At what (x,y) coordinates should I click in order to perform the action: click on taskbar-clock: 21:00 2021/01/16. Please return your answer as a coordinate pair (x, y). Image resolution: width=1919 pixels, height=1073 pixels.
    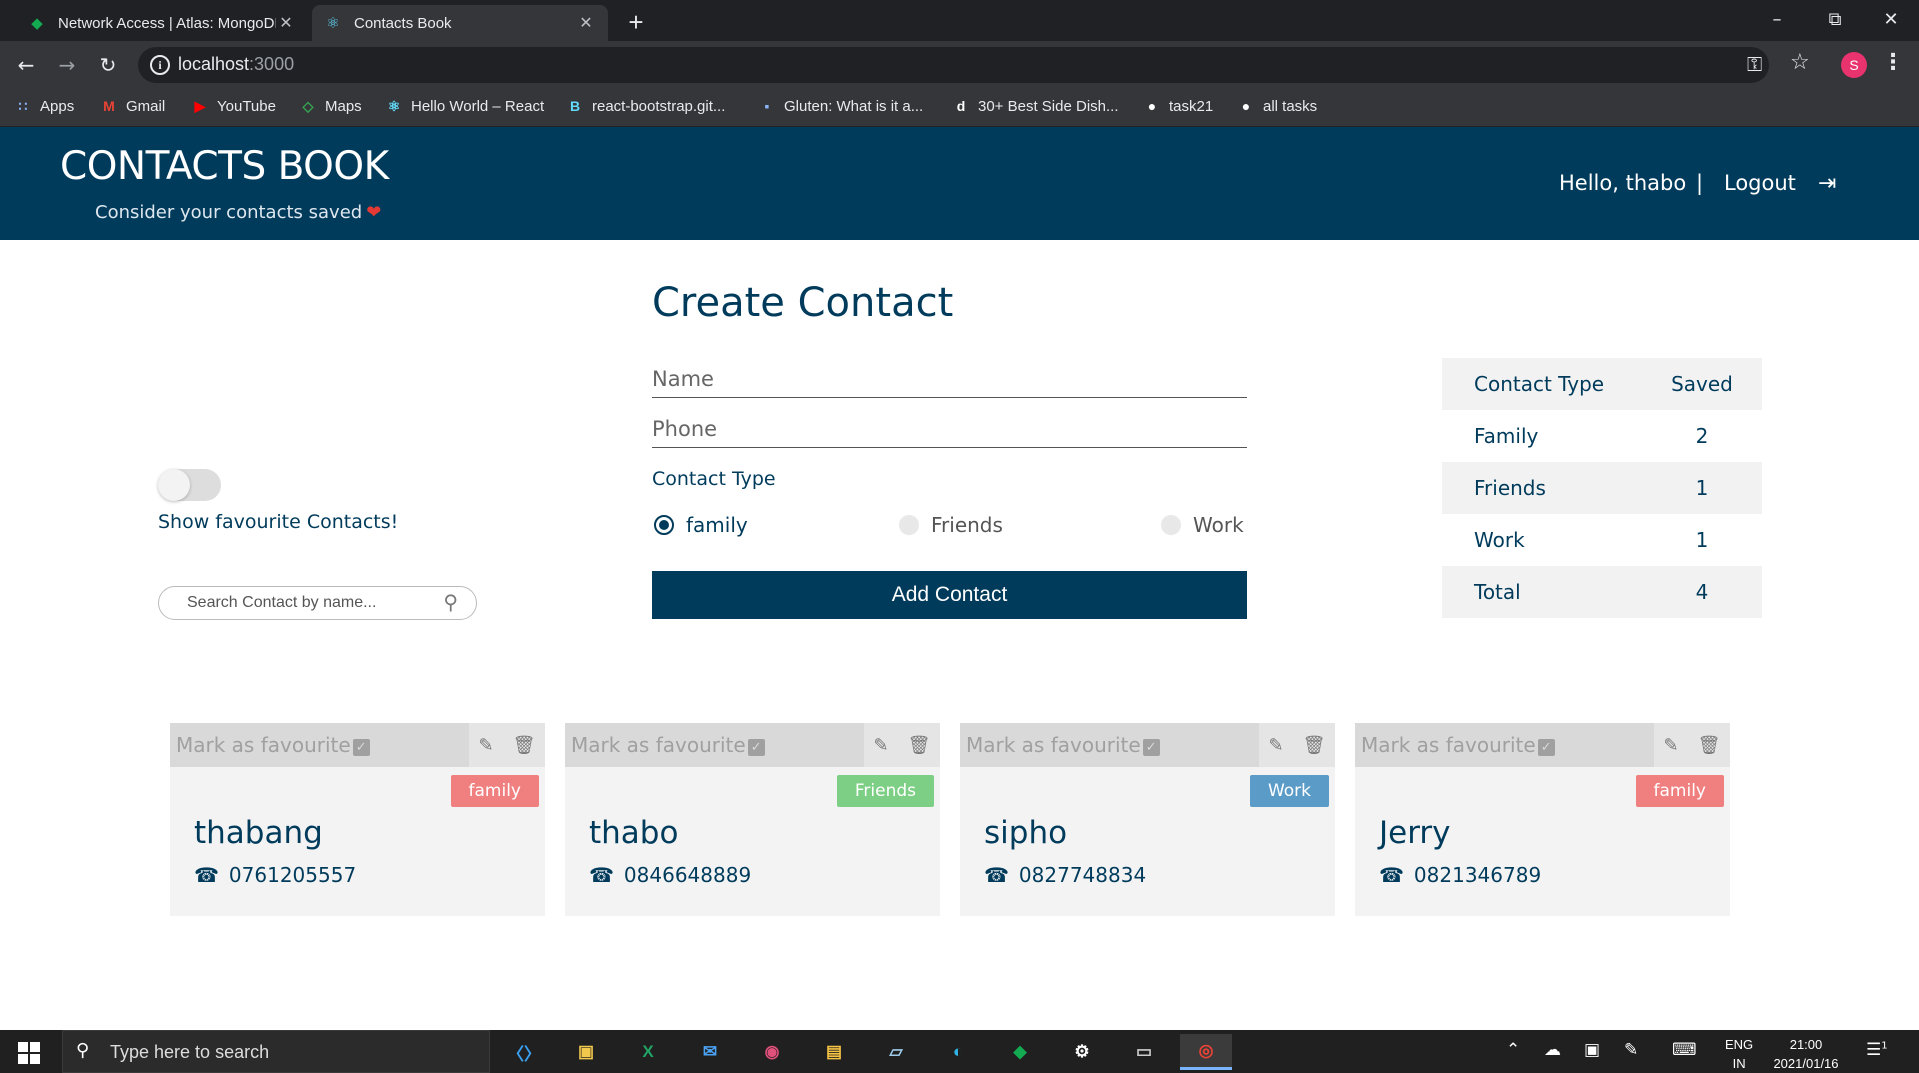
    Looking at the image, I should click on (1806, 1054).